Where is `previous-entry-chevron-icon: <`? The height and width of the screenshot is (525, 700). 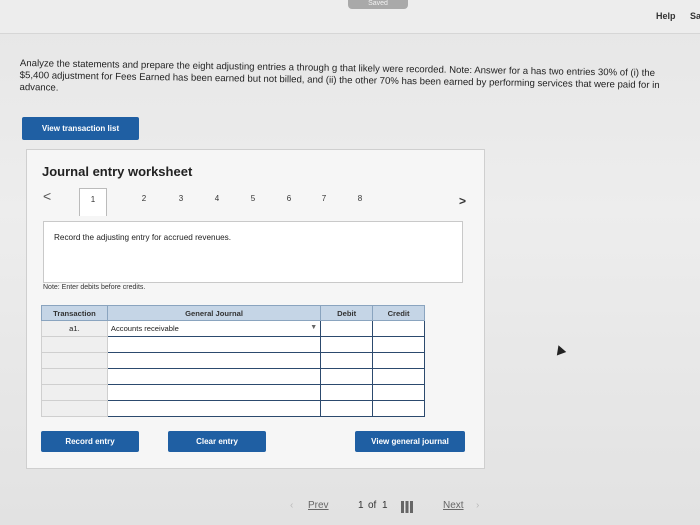 previous-entry-chevron-icon: < is located at coordinates (47, 196).